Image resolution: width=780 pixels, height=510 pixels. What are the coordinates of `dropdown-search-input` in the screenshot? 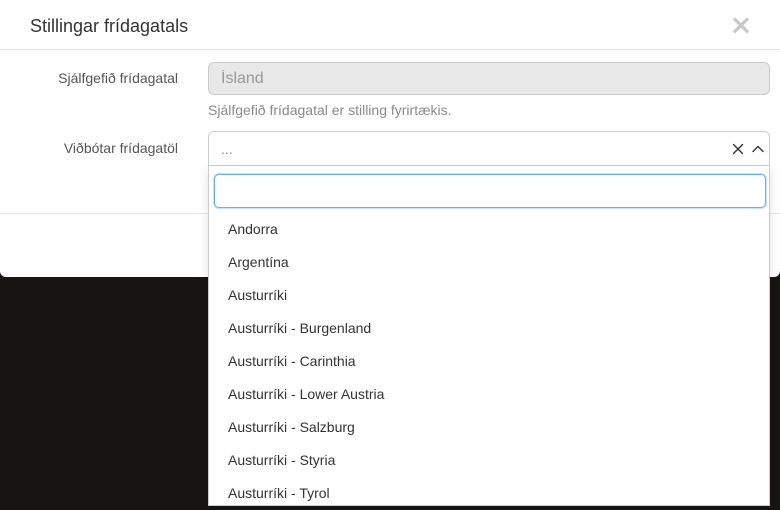 It's located at (490, 191).